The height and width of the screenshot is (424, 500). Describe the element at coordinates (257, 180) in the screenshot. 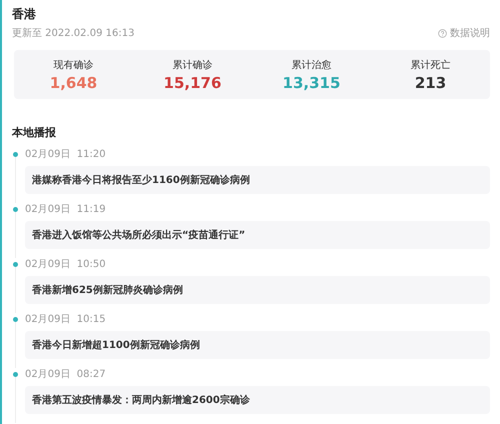

I see `news-card: 港媒称香港今日将报告至少1160例新冠确诊病例` at that location.